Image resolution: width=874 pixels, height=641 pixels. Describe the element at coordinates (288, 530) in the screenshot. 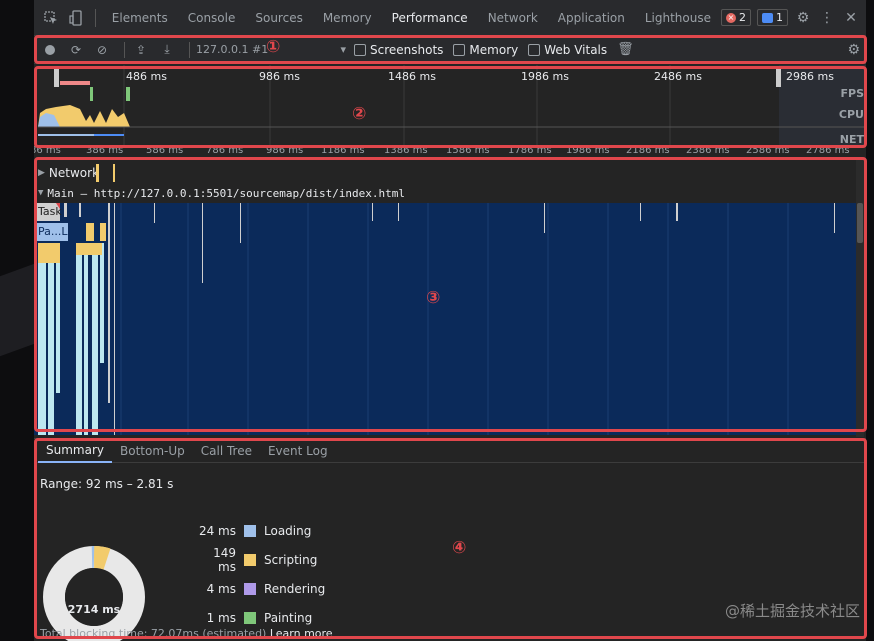

I see `legend-name: Loading` at that location.